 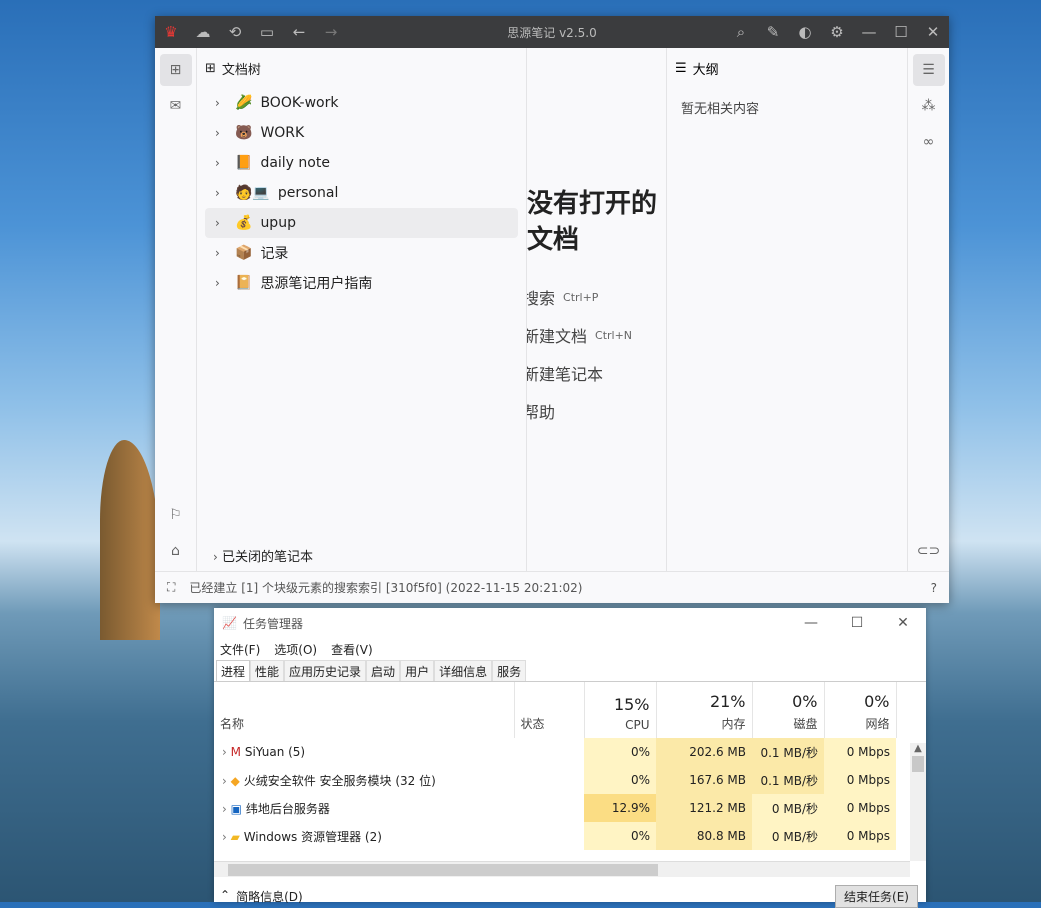 I want to click on editor-action: 帮助, so click(x=596, y=411).